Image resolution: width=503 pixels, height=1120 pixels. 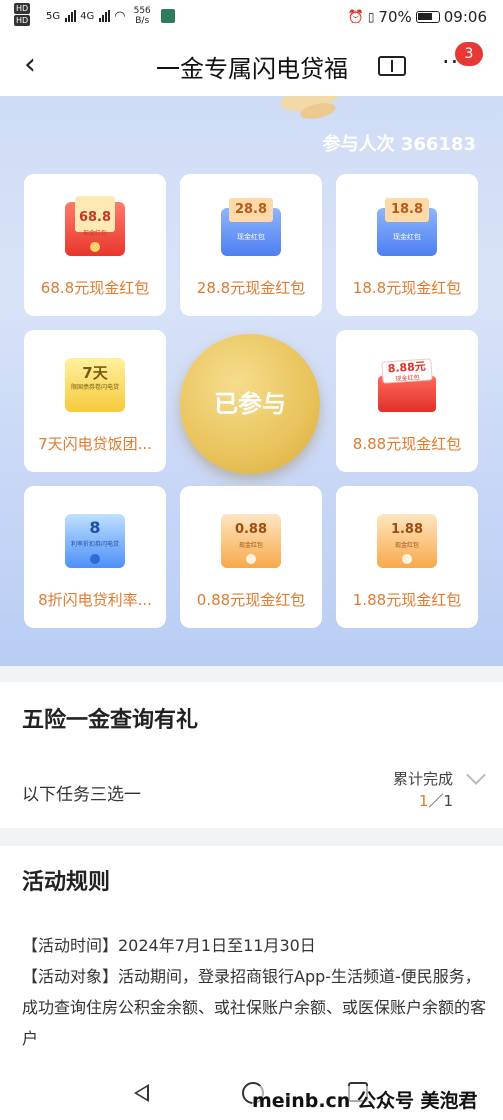 I want to click on hd-indicators: HD HD, so click(x=22, y=15).